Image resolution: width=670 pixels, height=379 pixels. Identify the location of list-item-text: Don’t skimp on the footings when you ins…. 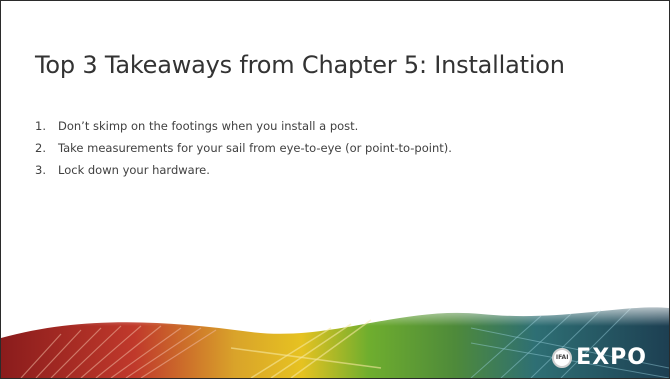
(208, 126).